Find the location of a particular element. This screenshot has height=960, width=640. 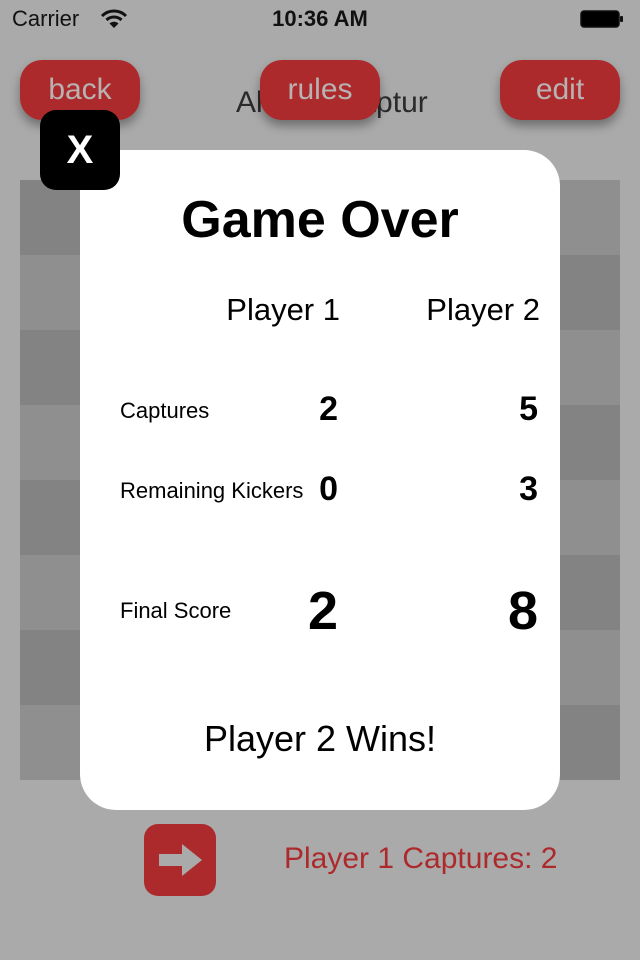

edit-button: edit is located at coordinates (560, 90).